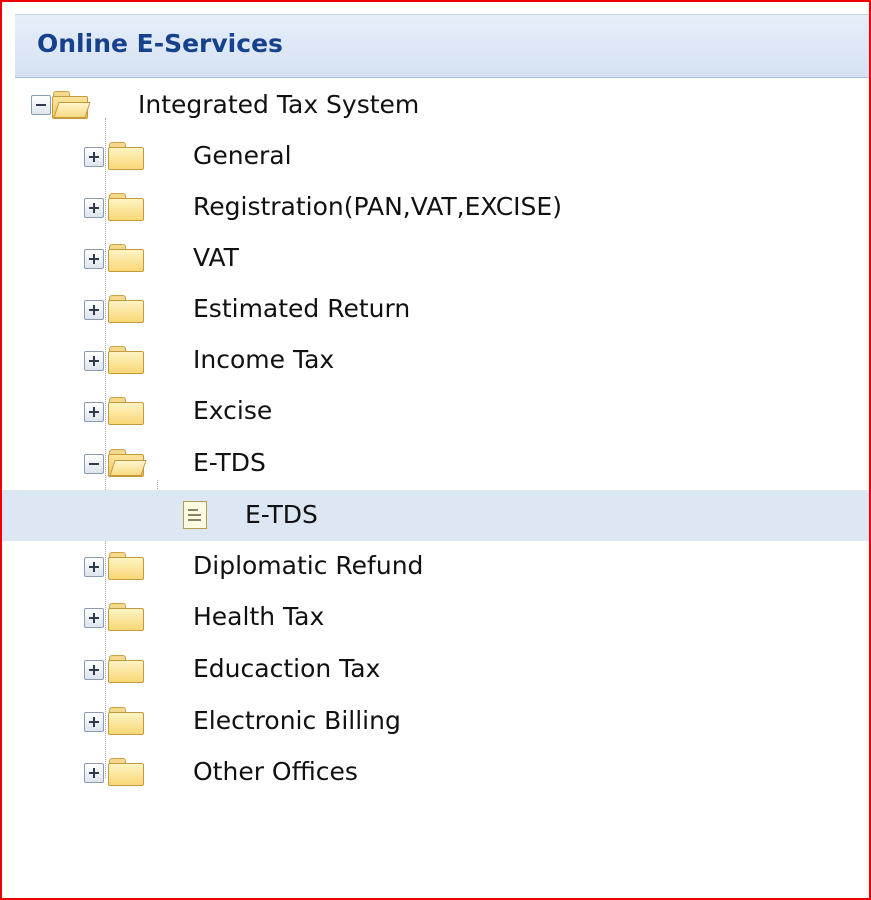 The width and height of the screenshot is (871, 900). I want to click on tree-node-label: Excise, so click(233, 410).